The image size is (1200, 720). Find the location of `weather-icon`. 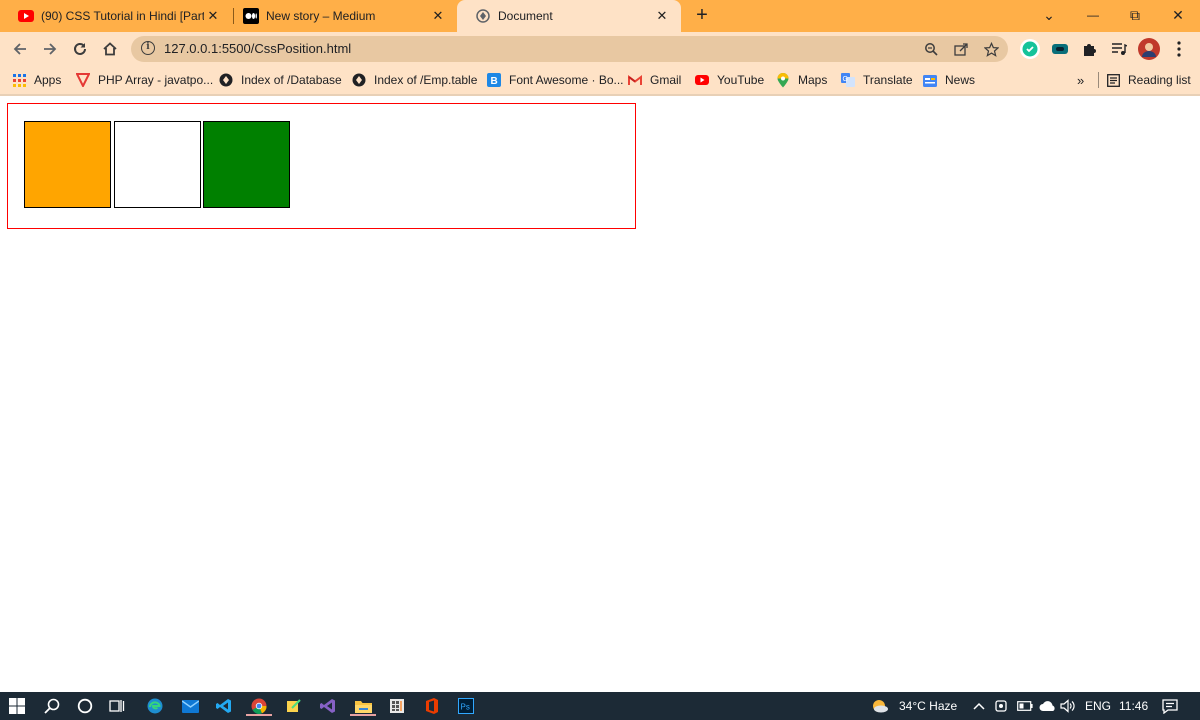

weather-icon is located at coordinates (880, 706).